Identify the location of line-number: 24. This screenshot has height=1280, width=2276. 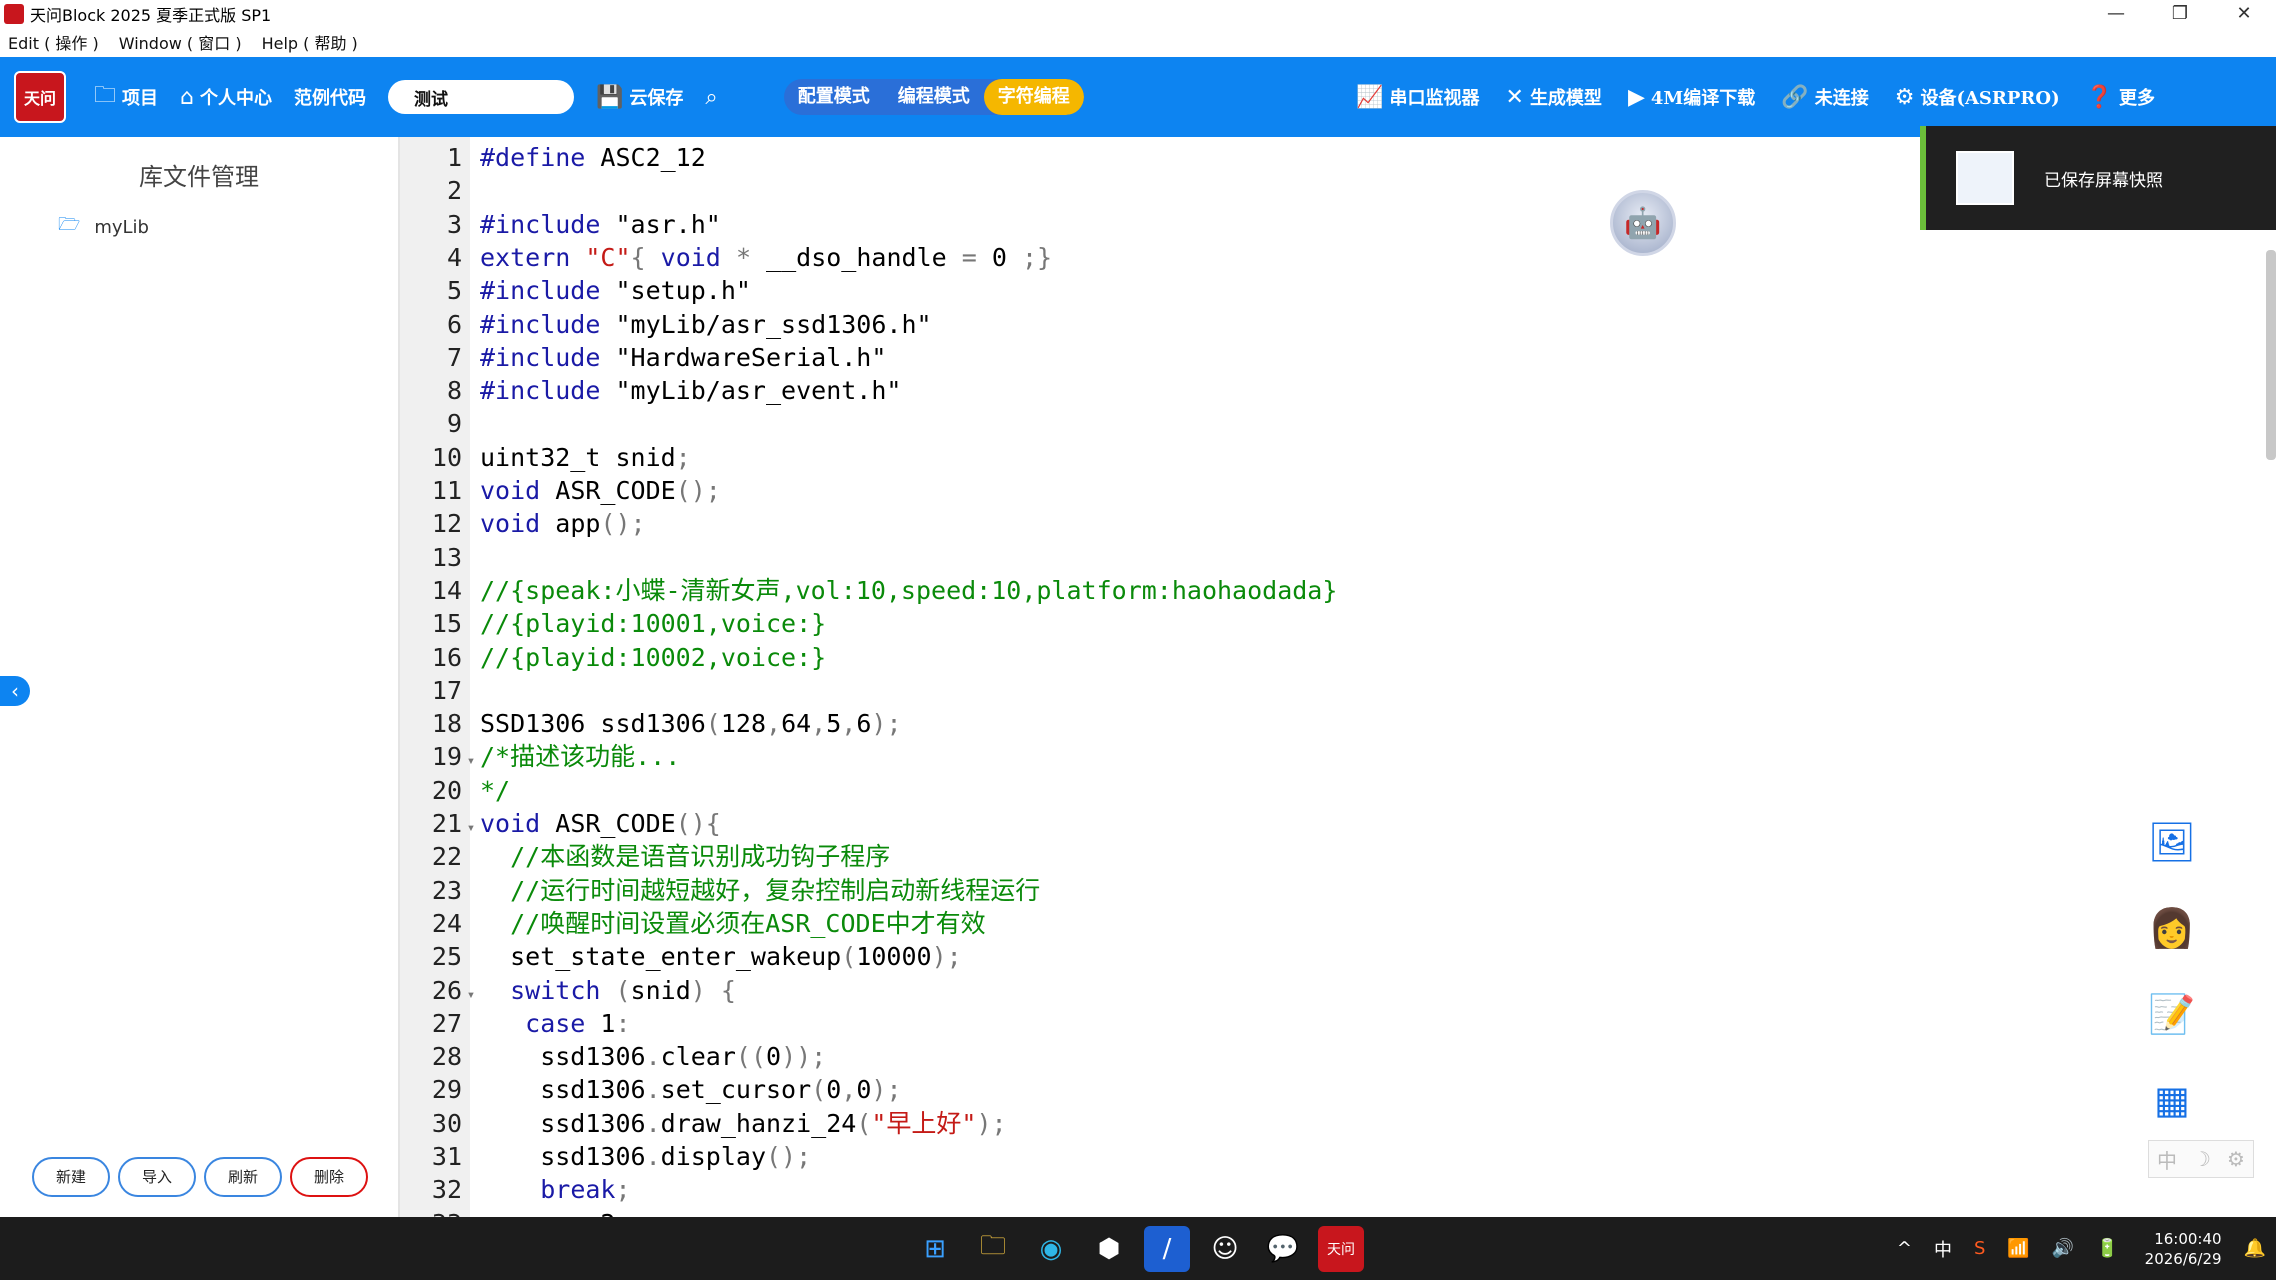
(446, 923).